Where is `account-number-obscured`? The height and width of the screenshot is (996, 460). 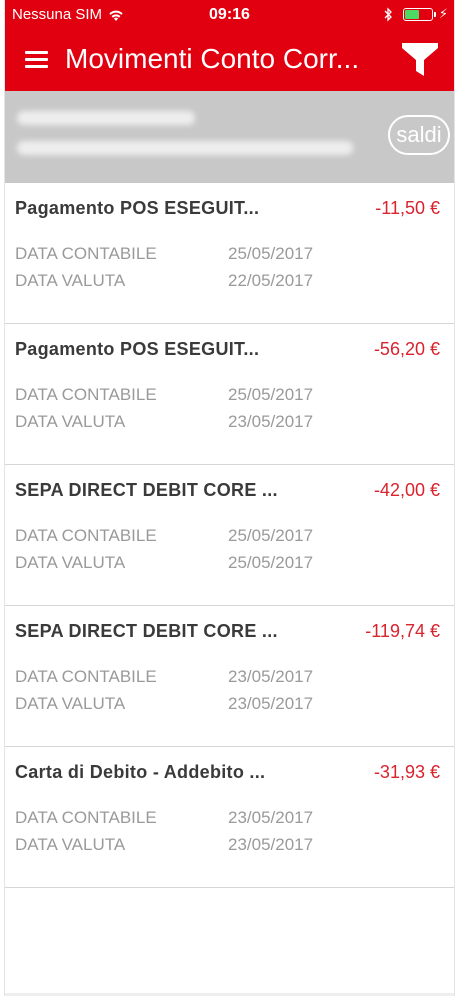 account-number-obscured is located at coordinates (185, 148).